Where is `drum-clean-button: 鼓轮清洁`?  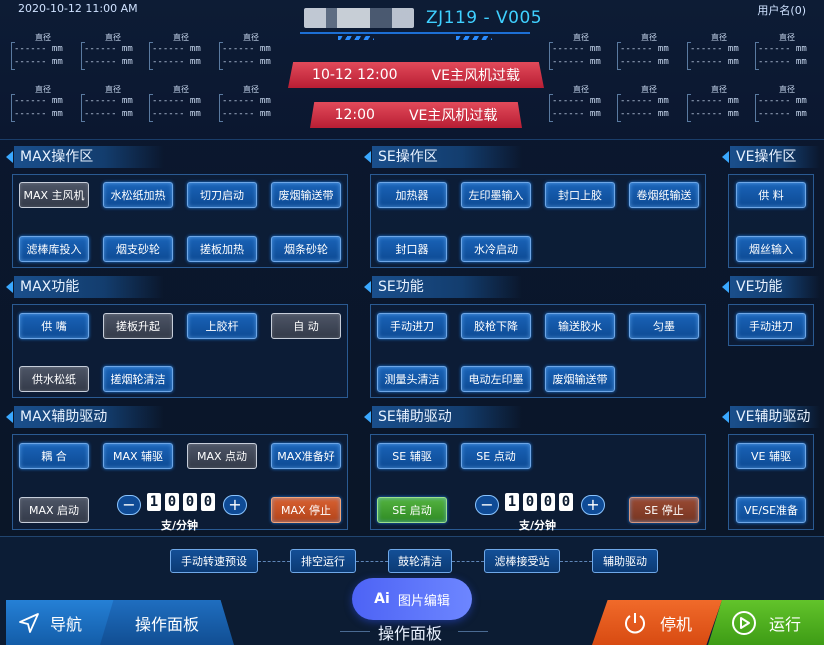 drum-clean-button: 鼓轮清洁 is located at coordinates (420, 561).